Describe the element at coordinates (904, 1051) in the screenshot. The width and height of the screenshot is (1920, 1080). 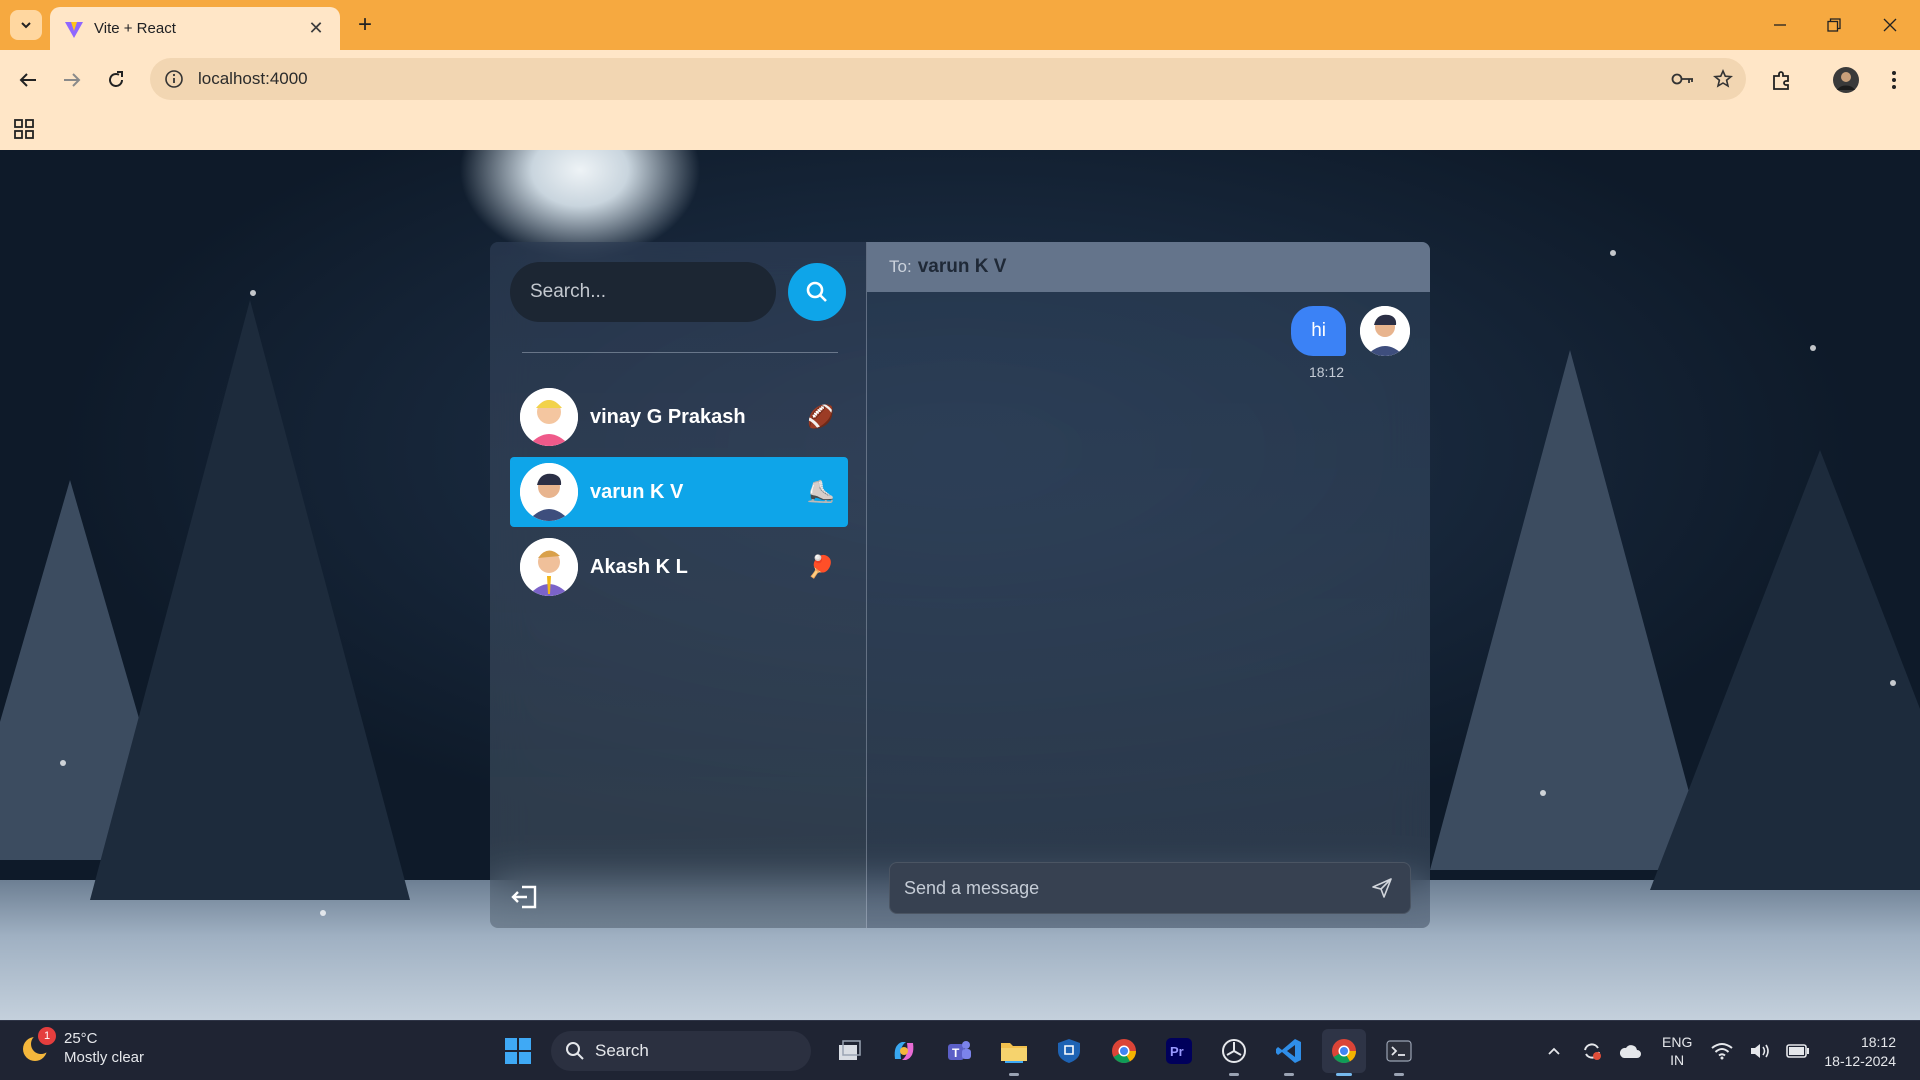
I see `copilot-button` at that location.